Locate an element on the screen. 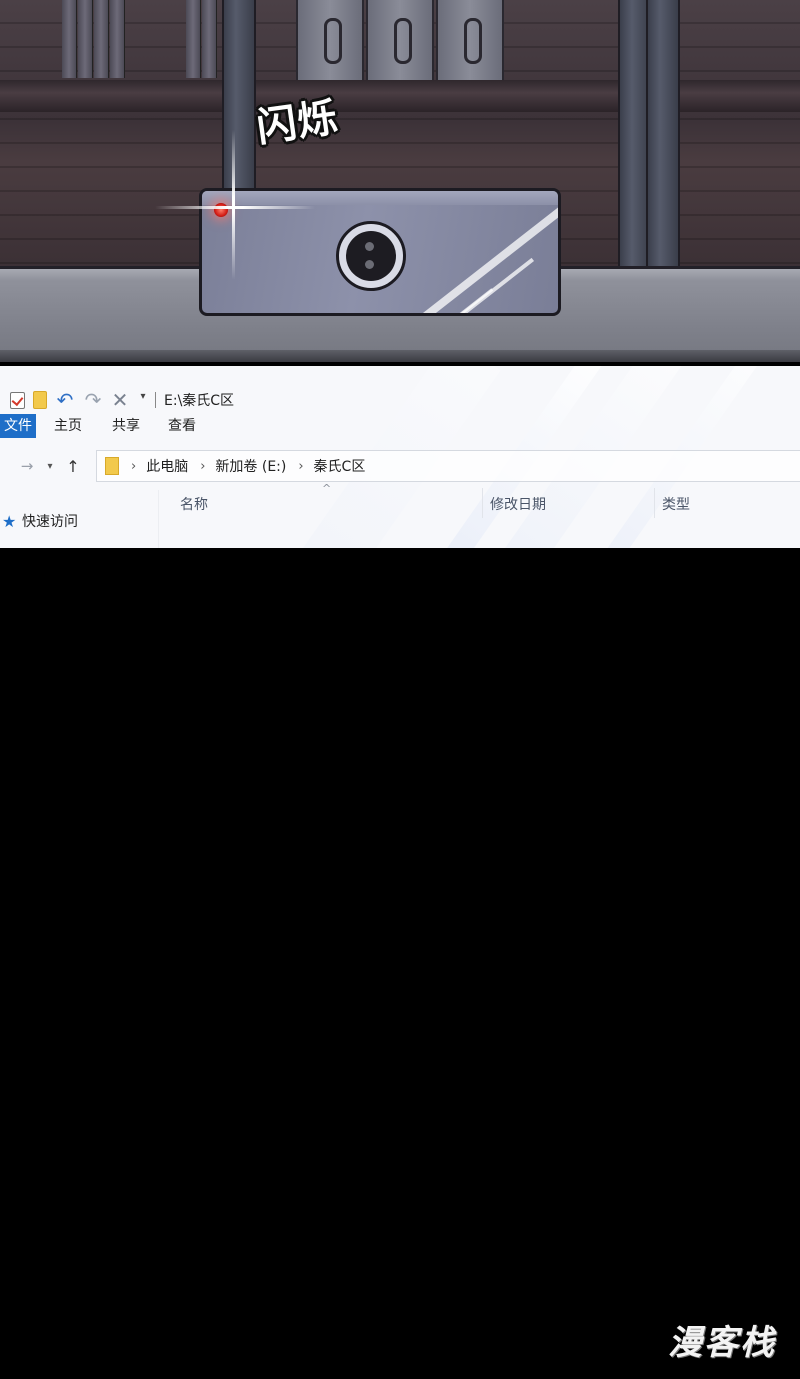  tab-home: 主页 is located at coordinates (68, 426).